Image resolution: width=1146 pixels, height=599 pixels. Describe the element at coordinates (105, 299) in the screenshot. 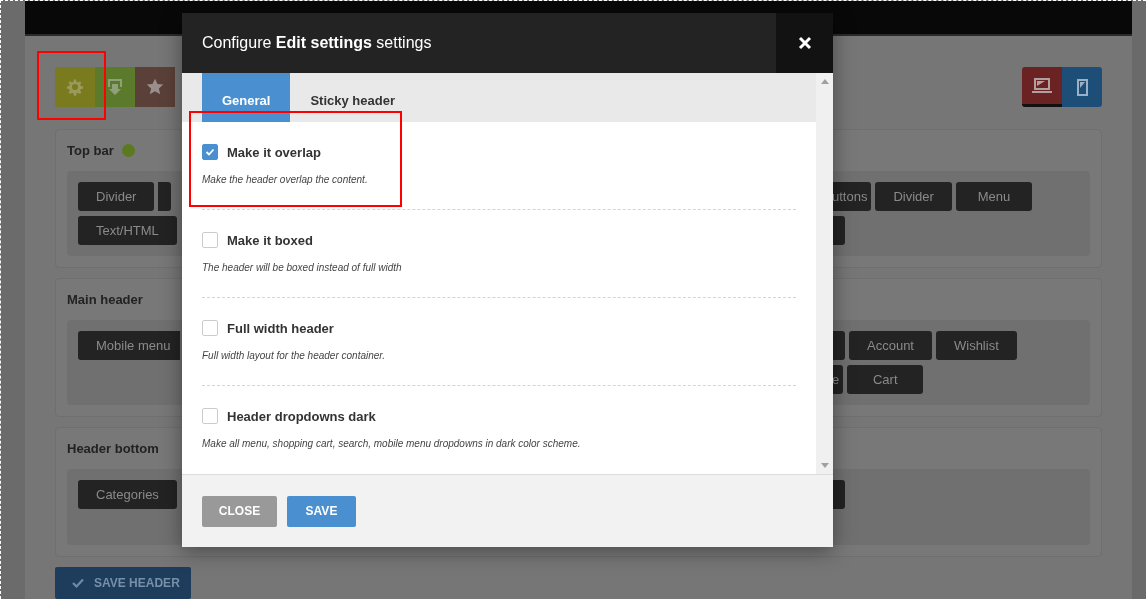

I see `section-title: Main header` at that location.